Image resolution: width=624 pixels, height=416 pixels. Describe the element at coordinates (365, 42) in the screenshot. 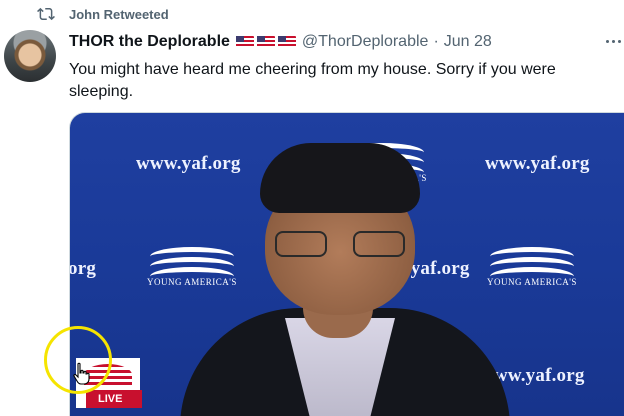

I see `author-handle: @ThorDeplorable` at that location.